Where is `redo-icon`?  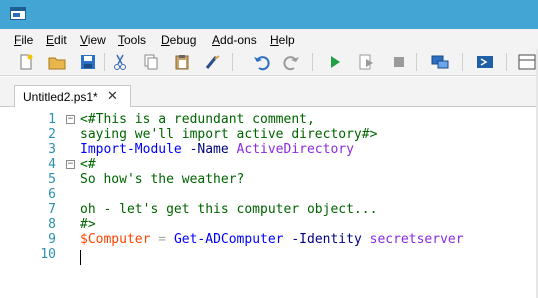
redo-icon is located at coordinates (292, 62).